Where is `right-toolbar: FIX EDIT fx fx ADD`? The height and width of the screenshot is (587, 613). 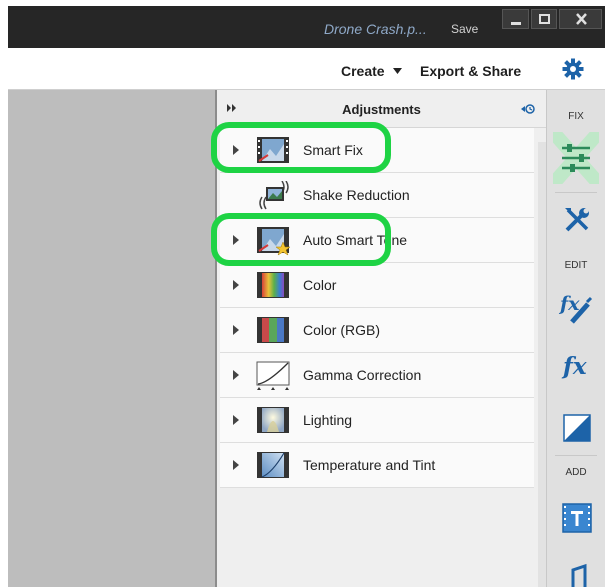
right-toolbar: FIX EDIT fx fx ADD is located at coordinates (575, 338).